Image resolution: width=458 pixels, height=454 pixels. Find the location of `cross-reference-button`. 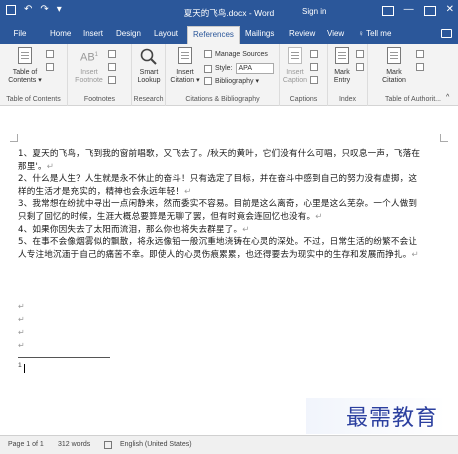

cross-reference-button is located at coordinates (314, 80).